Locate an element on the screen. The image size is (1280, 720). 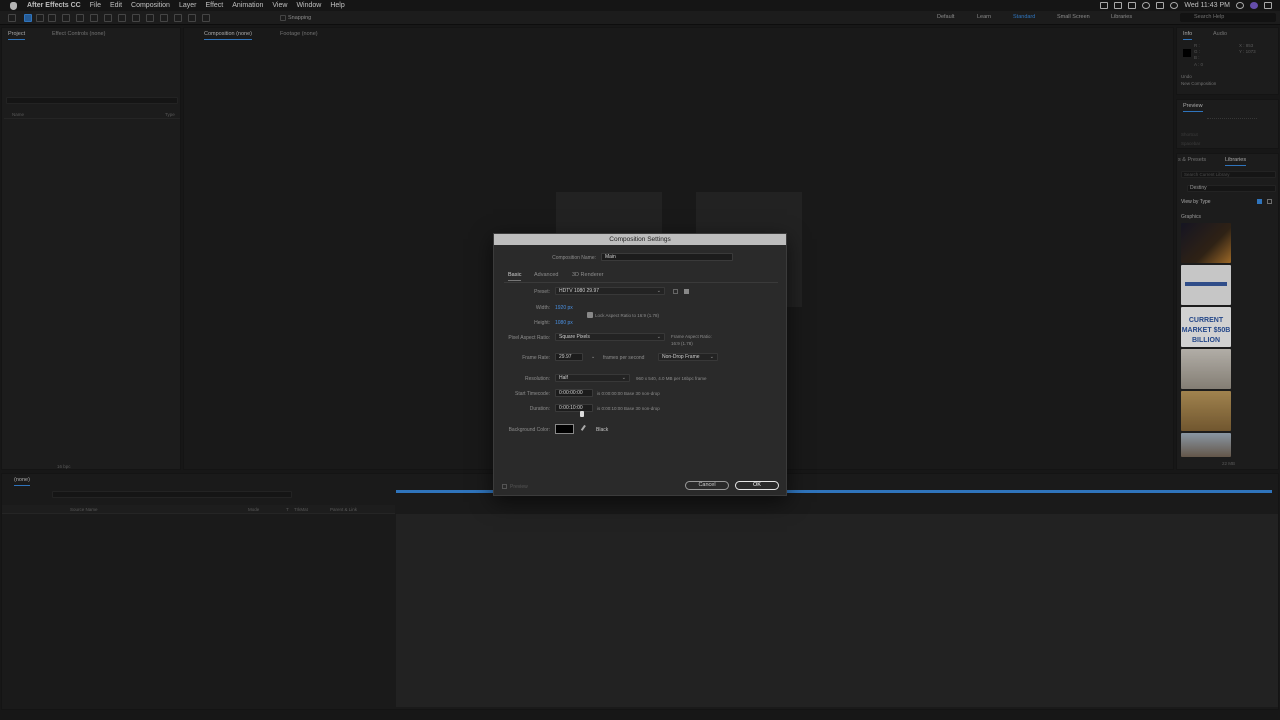
duration-info: is 0:00:10:00 Base 30 non-drop is located at coordinates (628, 408).